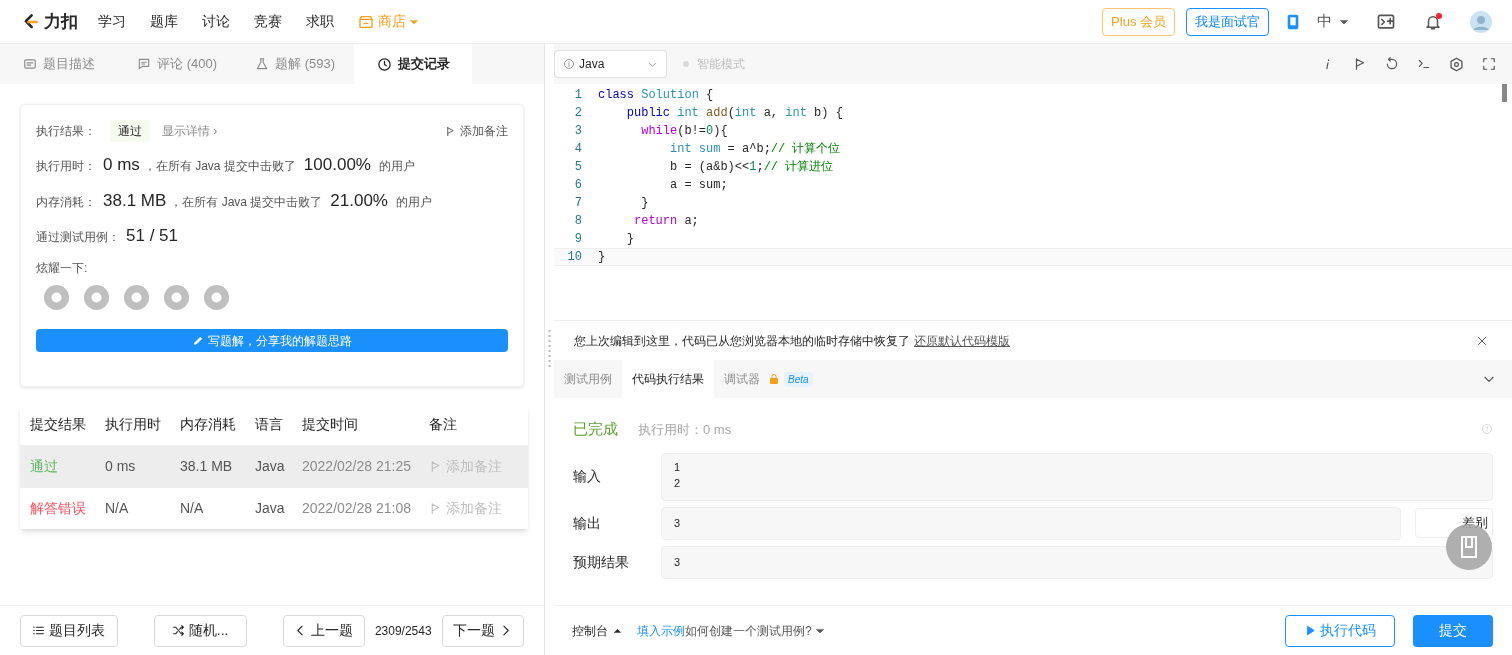 The image size is (1512, 655). What do you see at coordinates (357, 466) in the screenshot?
I see `table-cell-text: 2022/02/28 21:25` at bounding box center [357, 466].